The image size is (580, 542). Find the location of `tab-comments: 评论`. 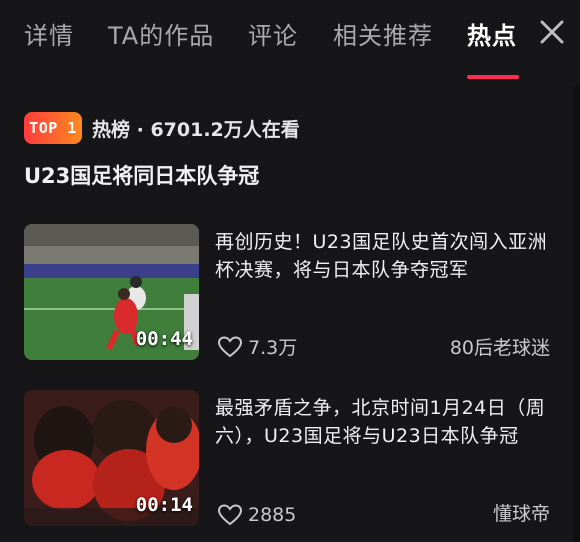

tab-comments: 评论 is located at coordinates (273, 33).